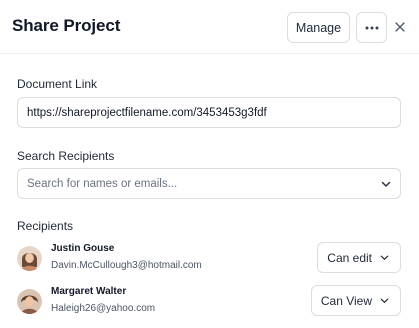 This screenshot has width=419, height=328. I want to click on permission-dropdown: Can edit, so click(359, 257).